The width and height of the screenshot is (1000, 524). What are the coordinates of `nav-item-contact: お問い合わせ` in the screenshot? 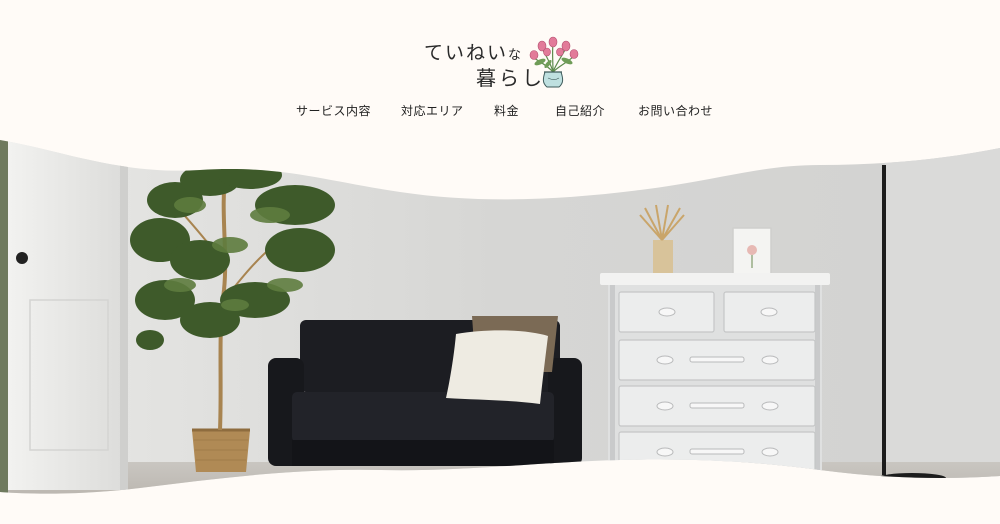 It's located at (675, 110).